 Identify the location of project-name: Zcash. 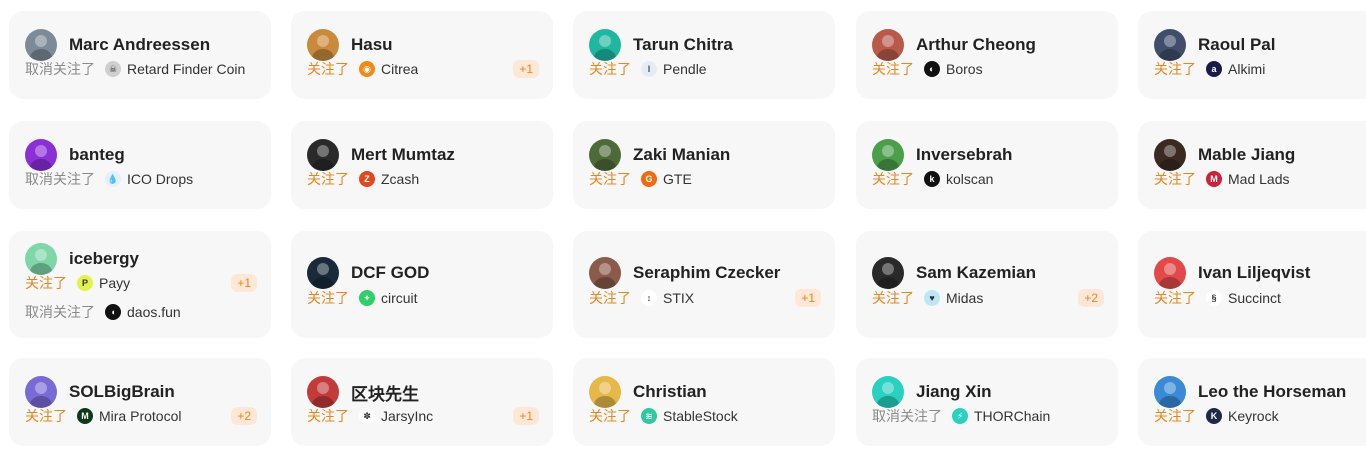
(400, 179).